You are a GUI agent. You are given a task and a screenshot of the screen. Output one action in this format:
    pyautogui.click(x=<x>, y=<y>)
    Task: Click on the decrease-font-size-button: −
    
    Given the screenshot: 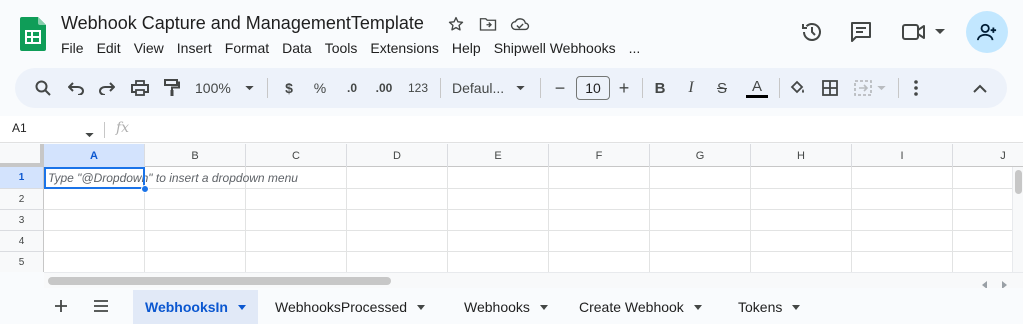 What is the action you would take?
    pyautogui.click(x=560, y=88)
    